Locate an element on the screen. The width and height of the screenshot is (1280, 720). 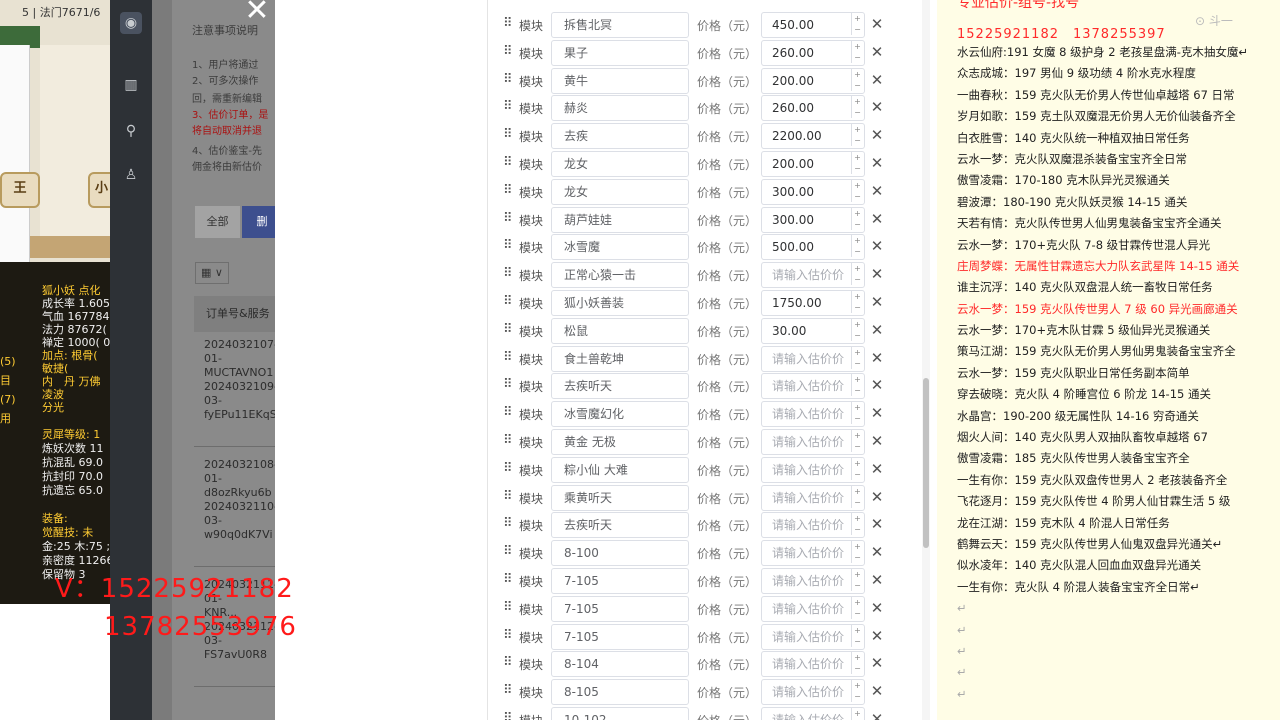
module-name-input: 8-104 is located at coordinates (620, 664).